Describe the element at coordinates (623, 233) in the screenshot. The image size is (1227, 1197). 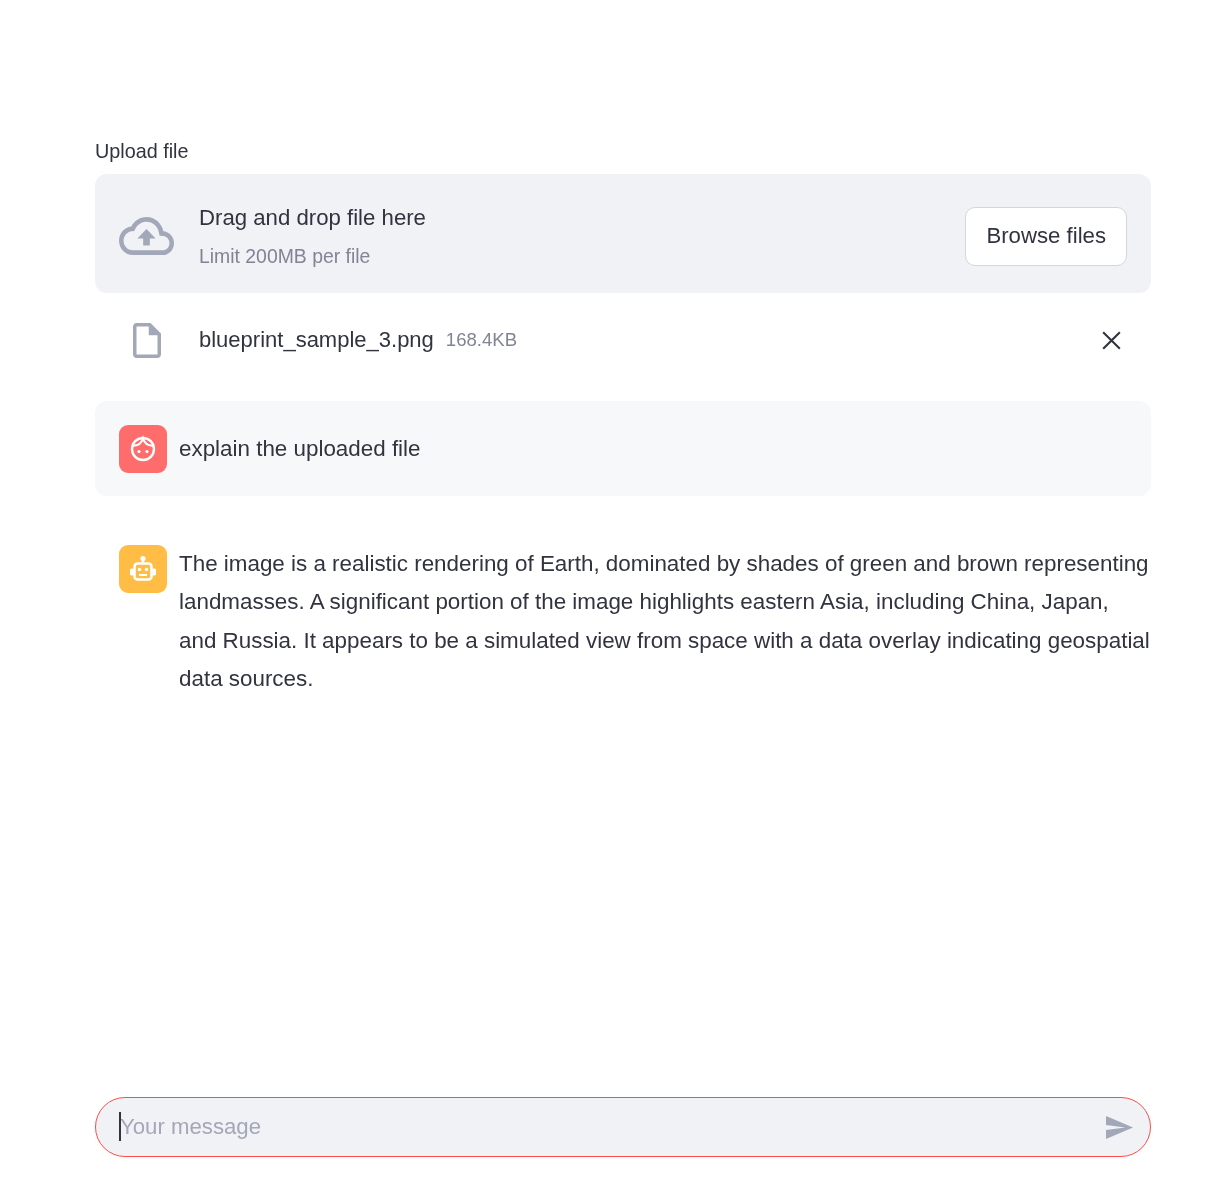
I see `file-dropzone: Drag and drop file here Limit 200MB per file Browse files` at that location.